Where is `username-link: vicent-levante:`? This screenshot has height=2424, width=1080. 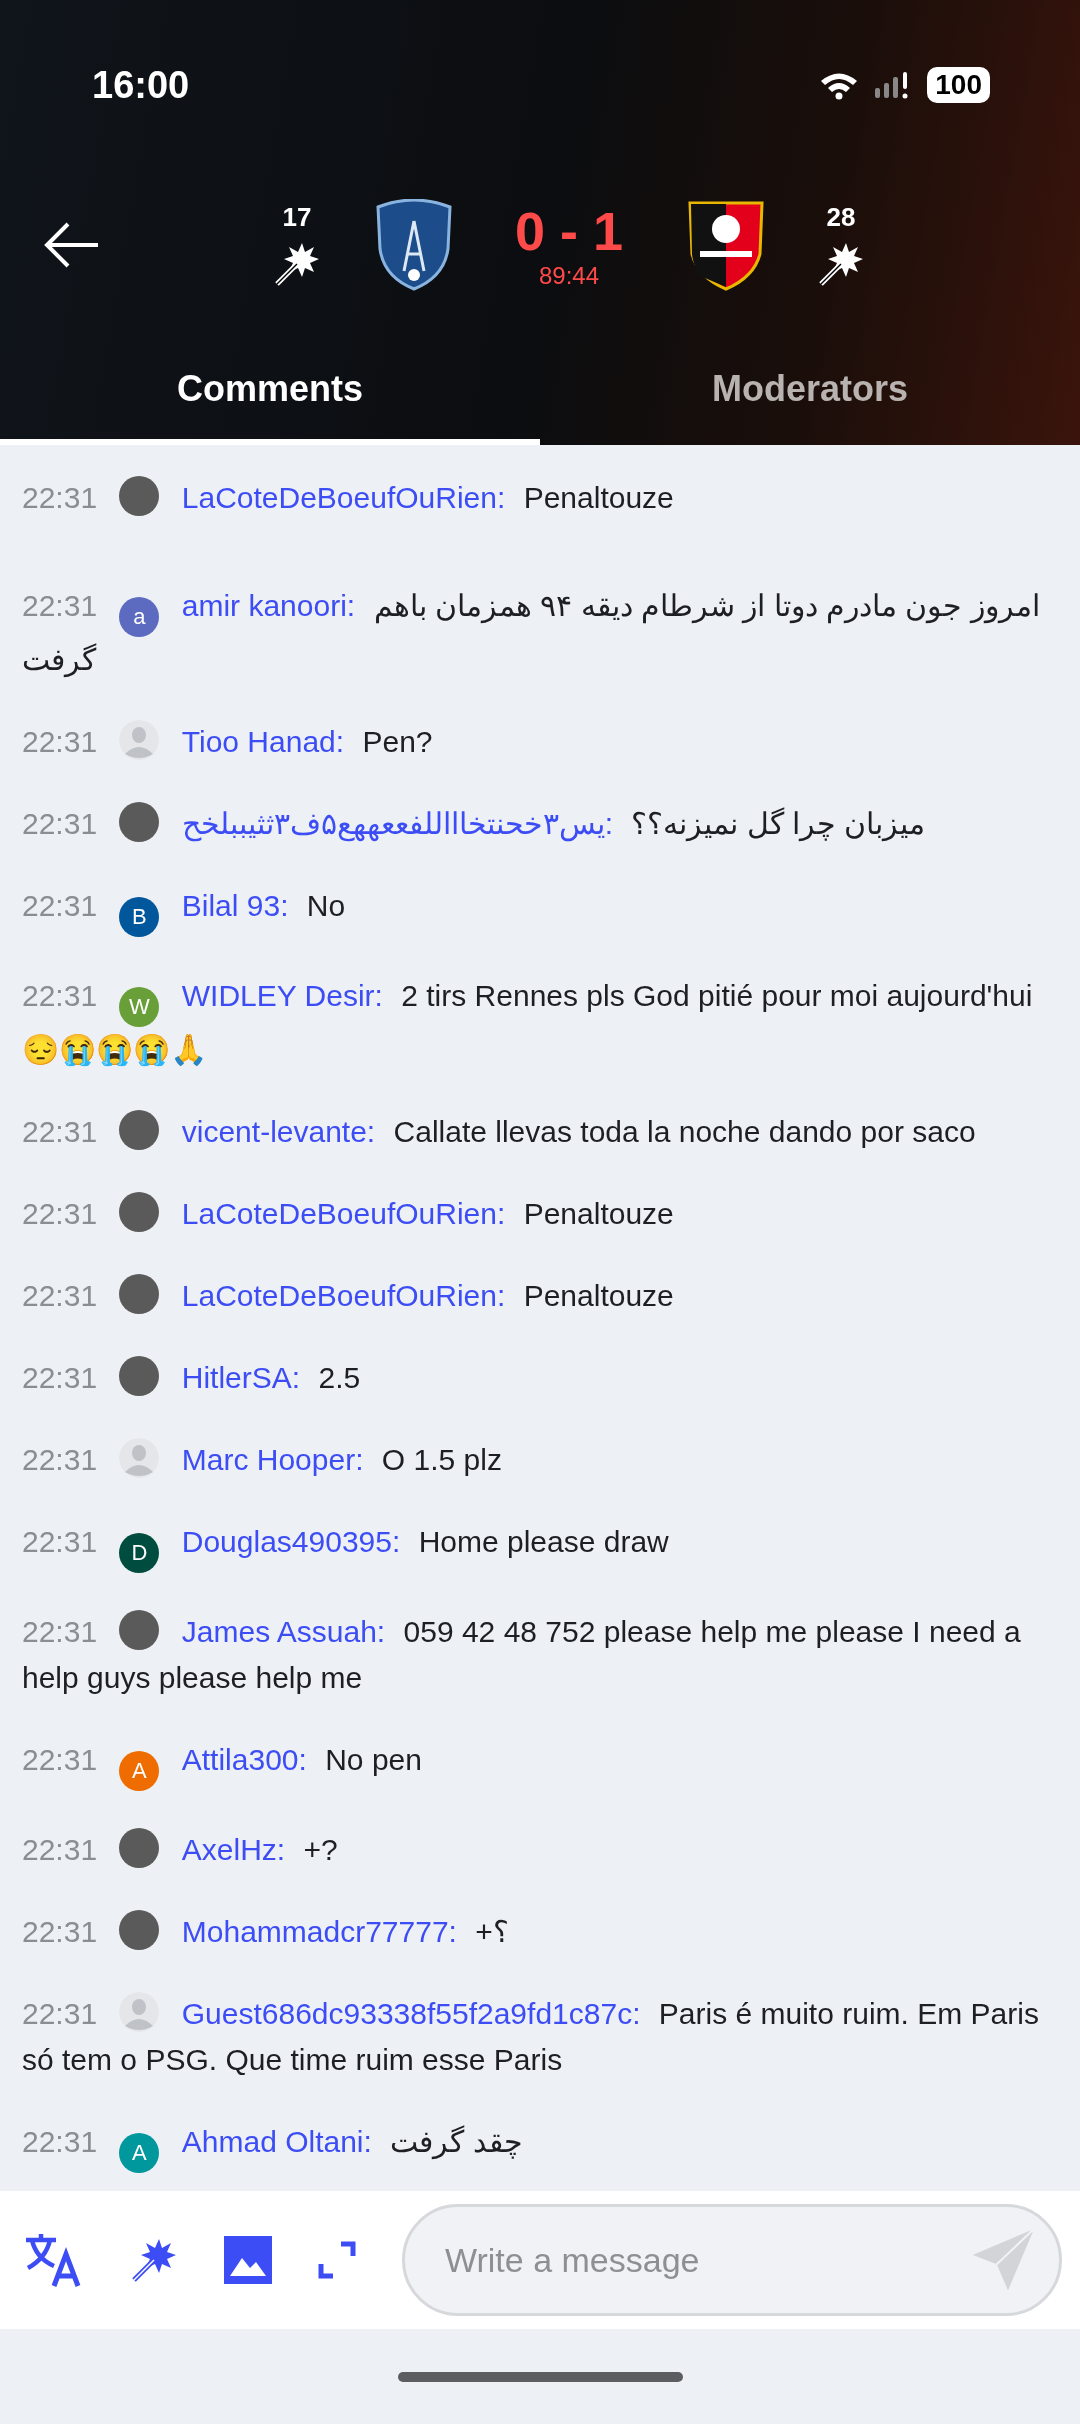
username-link: vicent-levante: is located at coordinates (278, 1131).